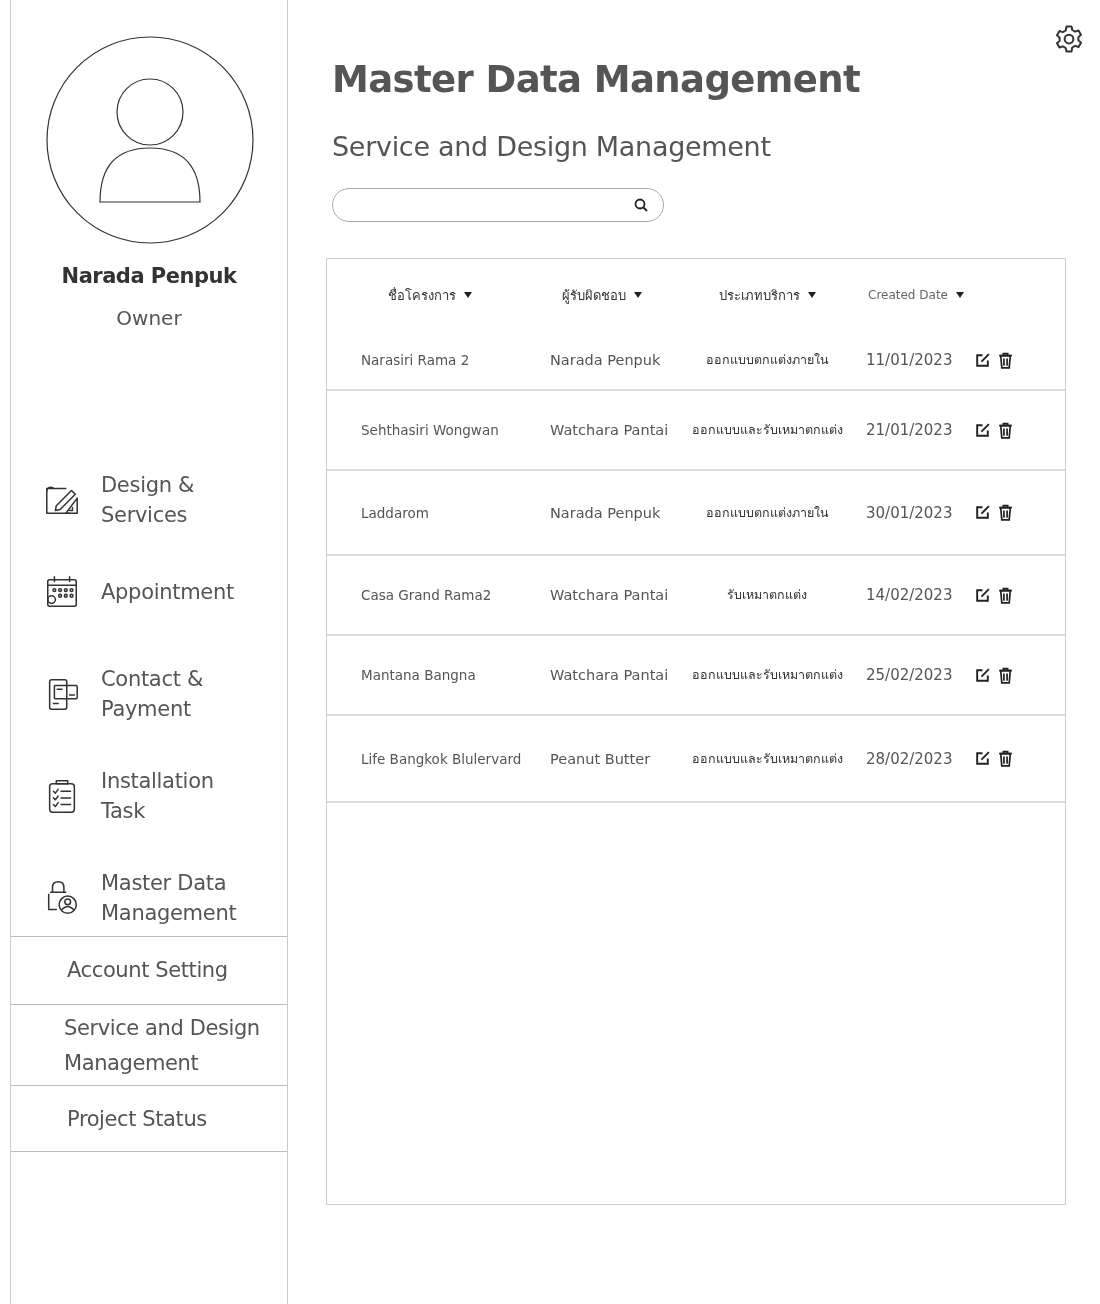 This screenshot has height=1304, width=1100. What do you see at coordinates (149, 694) in the screenshot?
I see `nav-item: Contact & Payment` at bounding box center [149, 694].